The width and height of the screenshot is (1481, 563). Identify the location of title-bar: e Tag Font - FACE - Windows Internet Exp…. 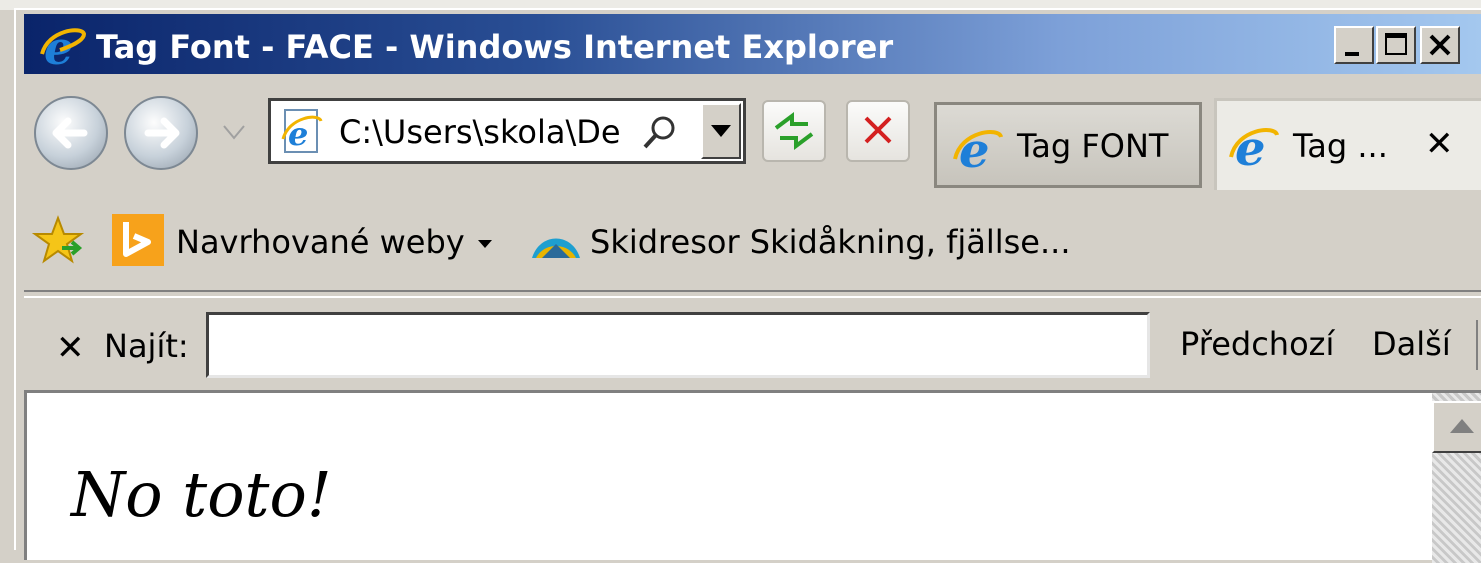
(752, 44).